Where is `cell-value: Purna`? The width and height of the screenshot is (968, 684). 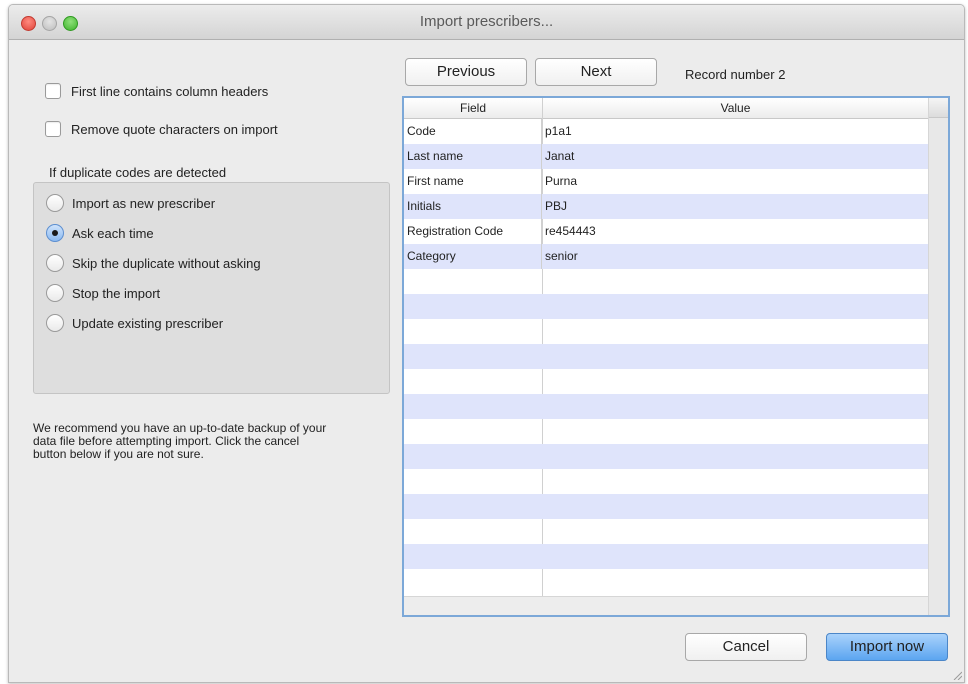
cell-value: Purna is located at coordinates (561, 181).